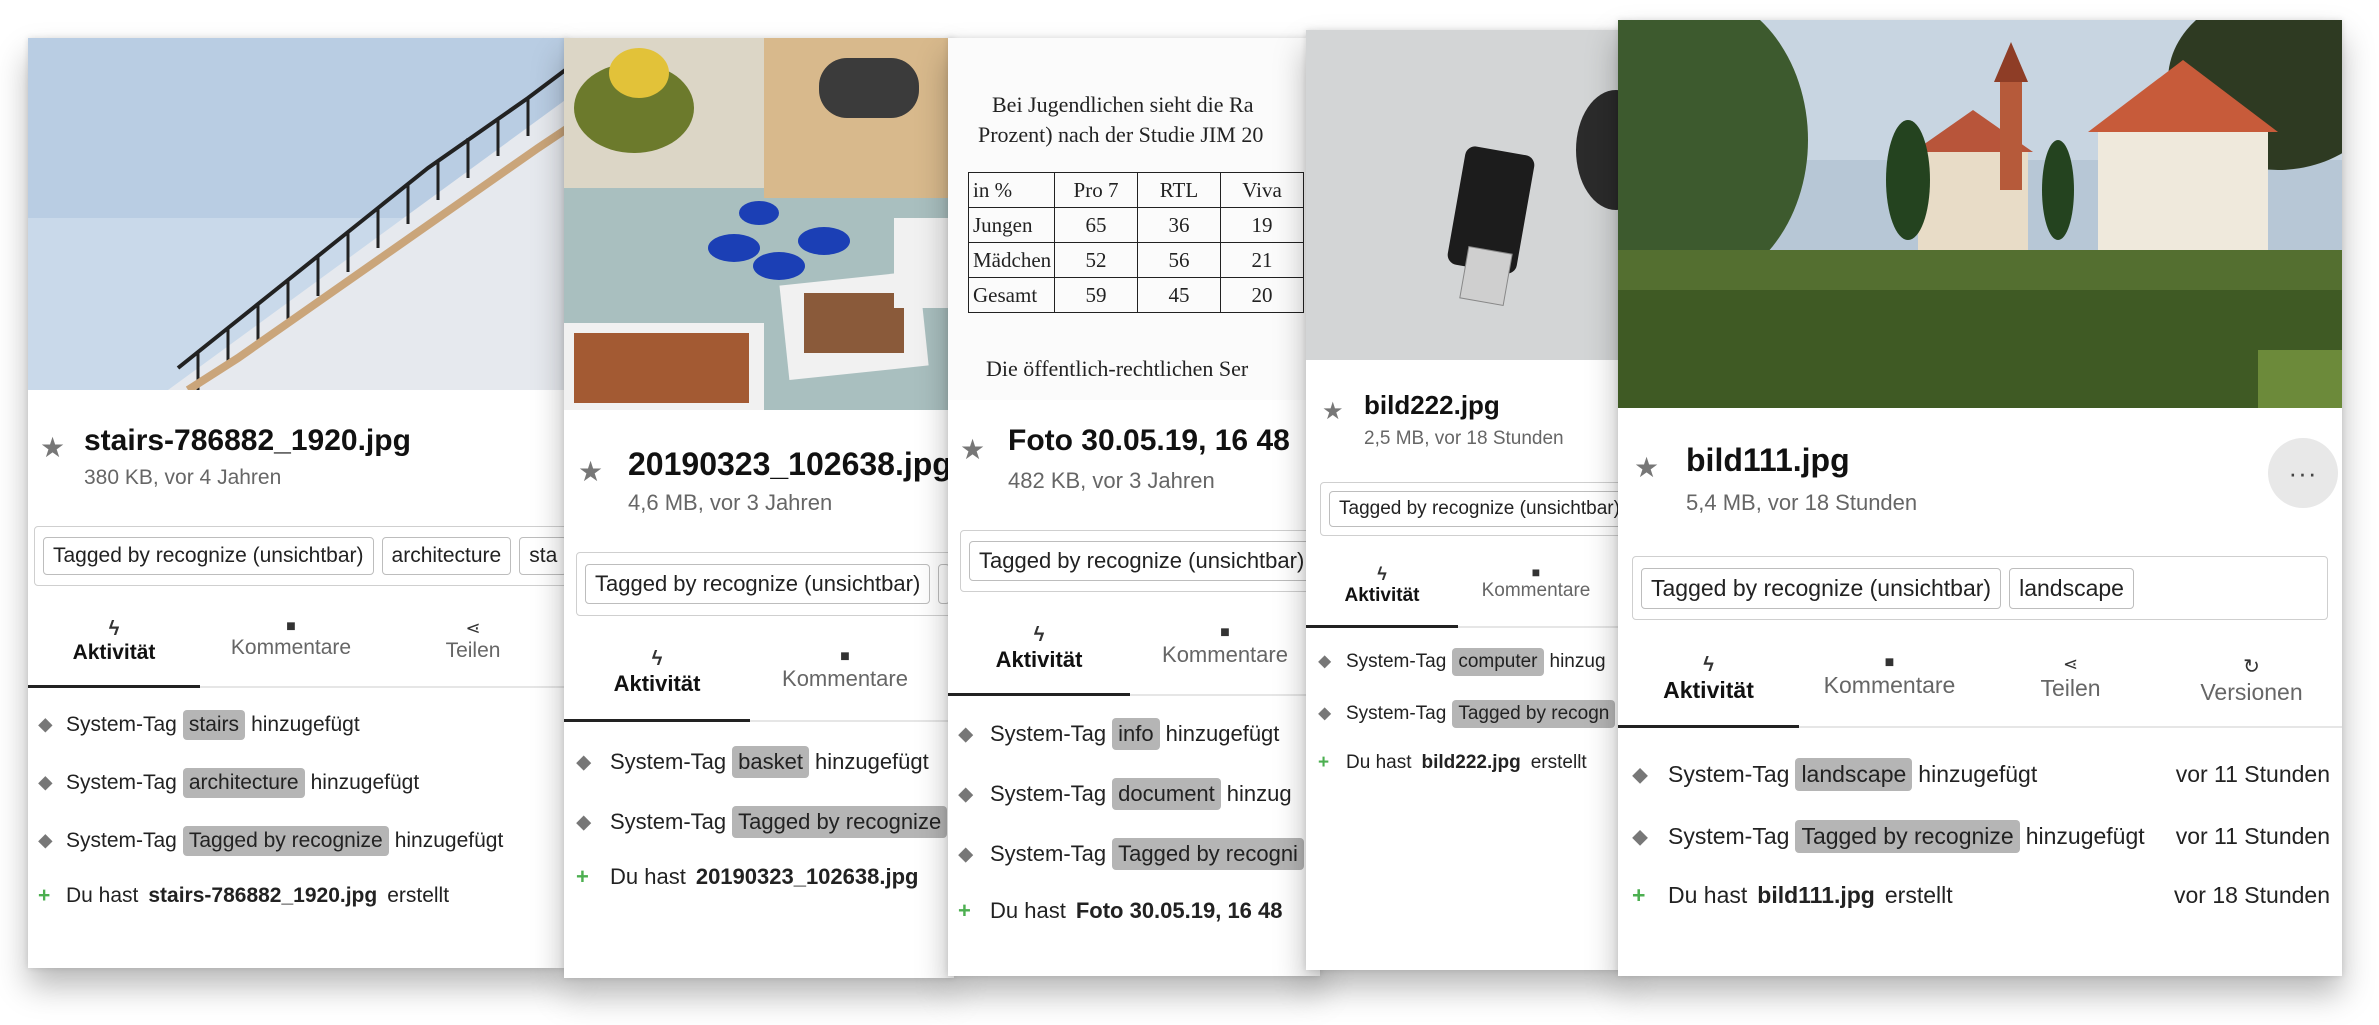 Image resolution: width=2379 pixels, height=1025 pixels. What do you see at coordinates (1096, 190) in the screenshot?
I see `doc-cell: Pro 7` at bounding box center [1096, 190].